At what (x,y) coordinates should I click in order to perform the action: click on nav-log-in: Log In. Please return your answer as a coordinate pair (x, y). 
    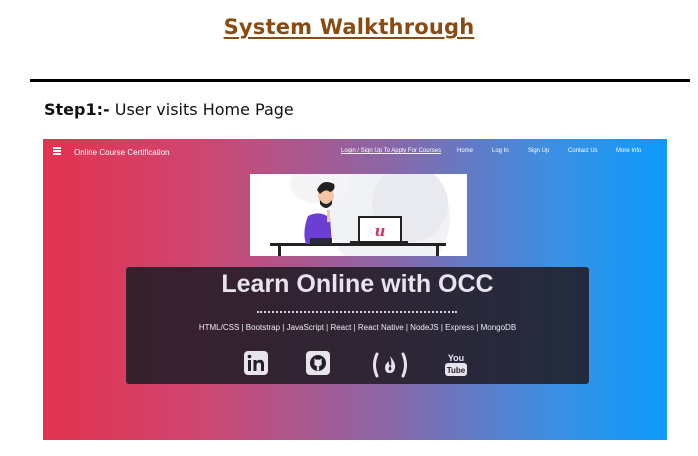
    Looking at the image, I should click on (500, 151).